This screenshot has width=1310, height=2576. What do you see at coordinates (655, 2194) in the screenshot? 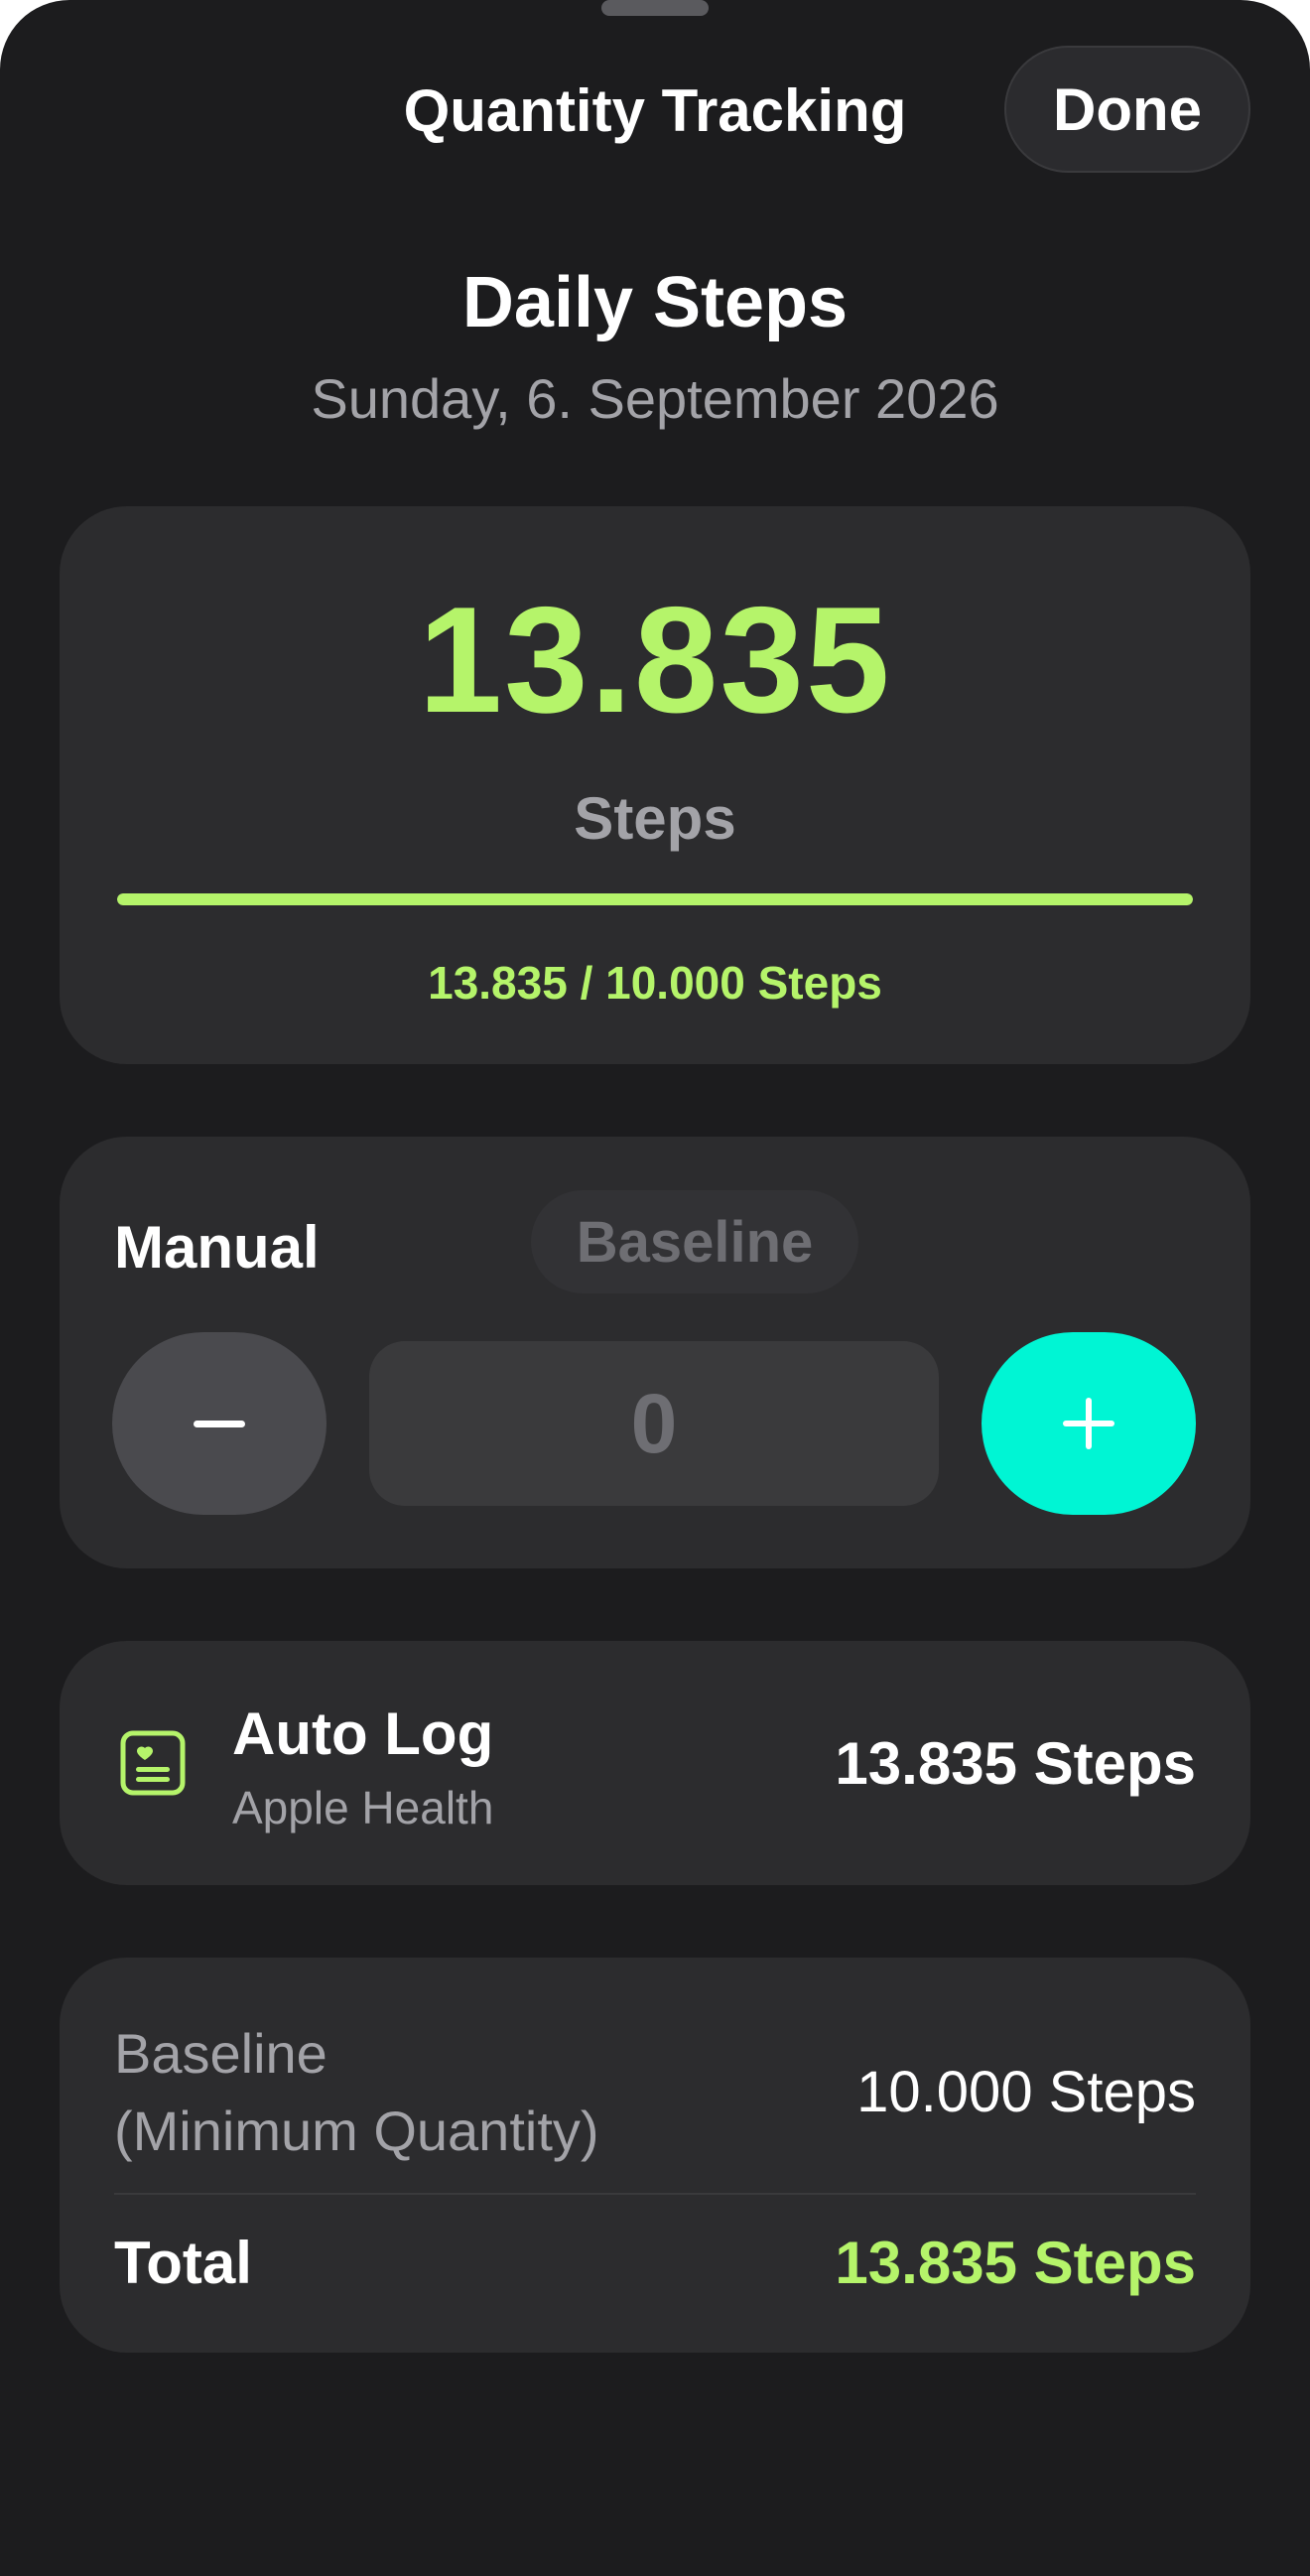
I see `totals-divider` at bounding box center [655, 2194].